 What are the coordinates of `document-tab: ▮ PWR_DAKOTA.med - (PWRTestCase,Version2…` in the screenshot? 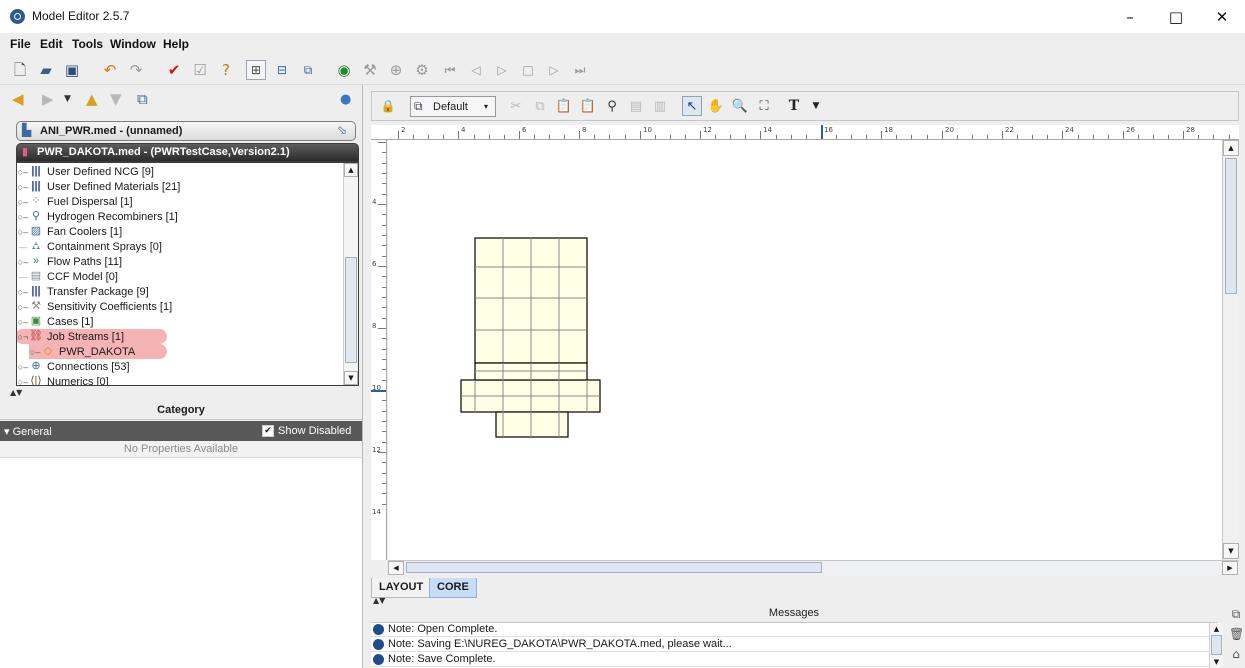 It's located at (187, 152).